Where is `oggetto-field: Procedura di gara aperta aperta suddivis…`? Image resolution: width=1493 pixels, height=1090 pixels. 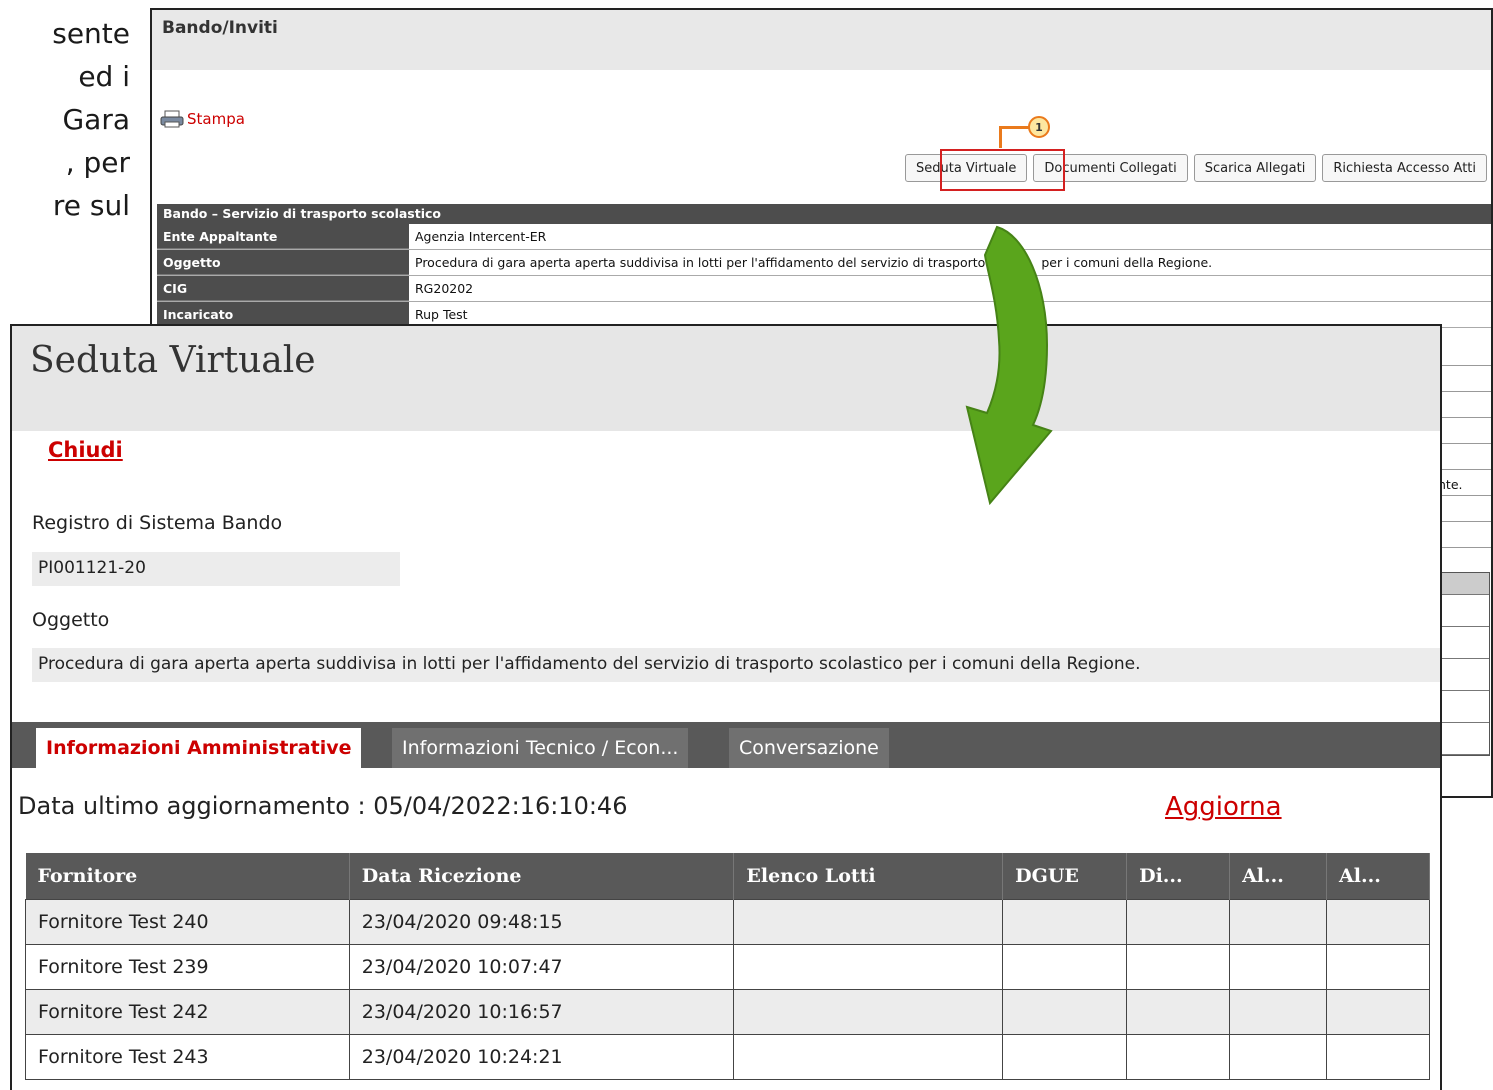
oggetto-field: Procedura di gara aperta aperta suddivis… is located at coordinates (736, 665).